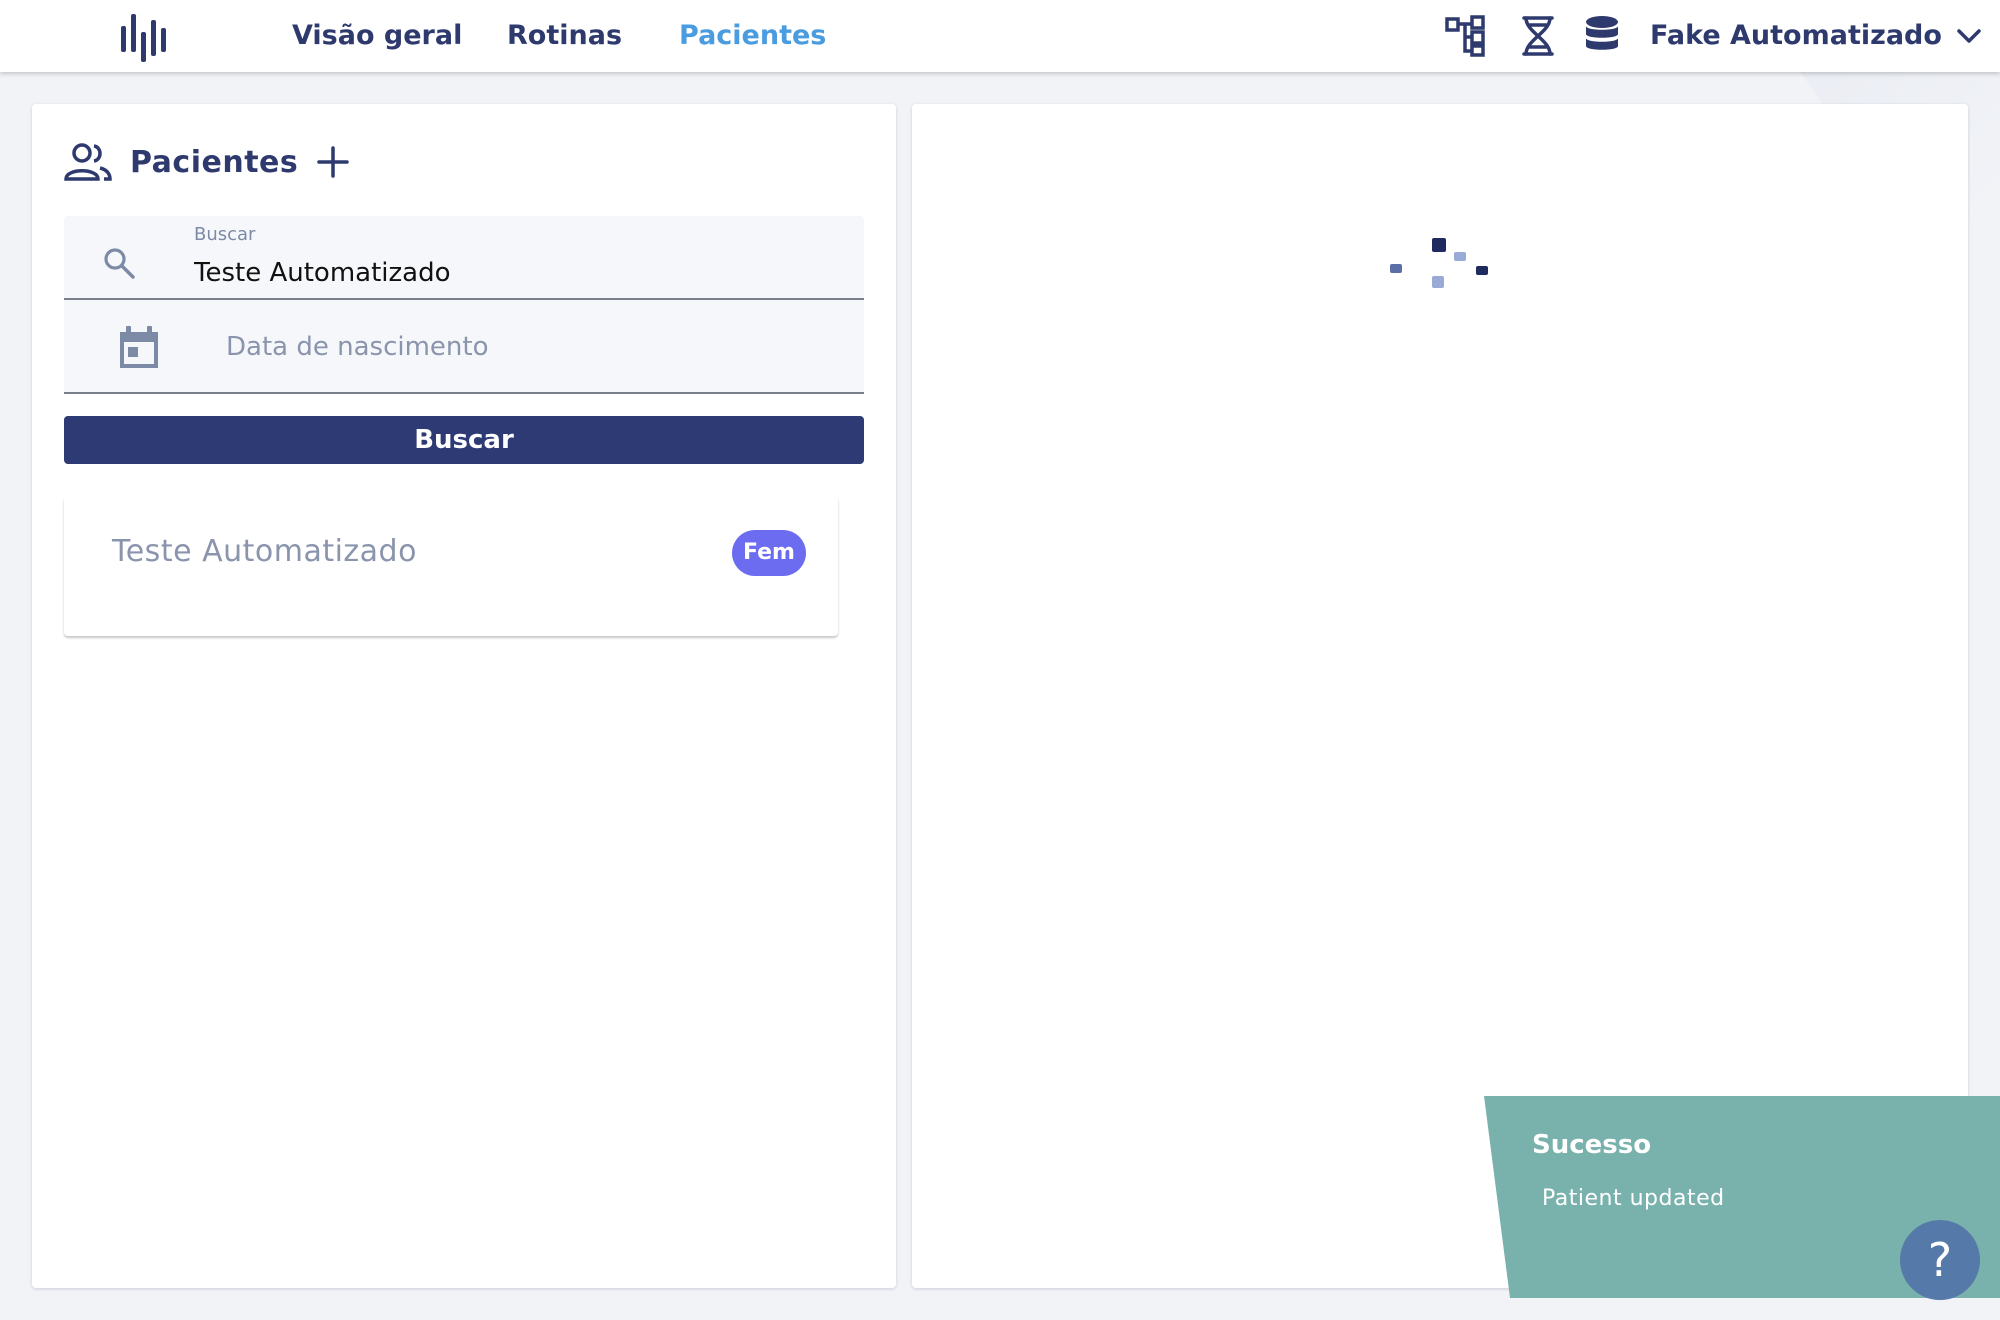 This screenshot has height=1320, width=2000. I want to click on add-patient-icon, so click(333, 162).